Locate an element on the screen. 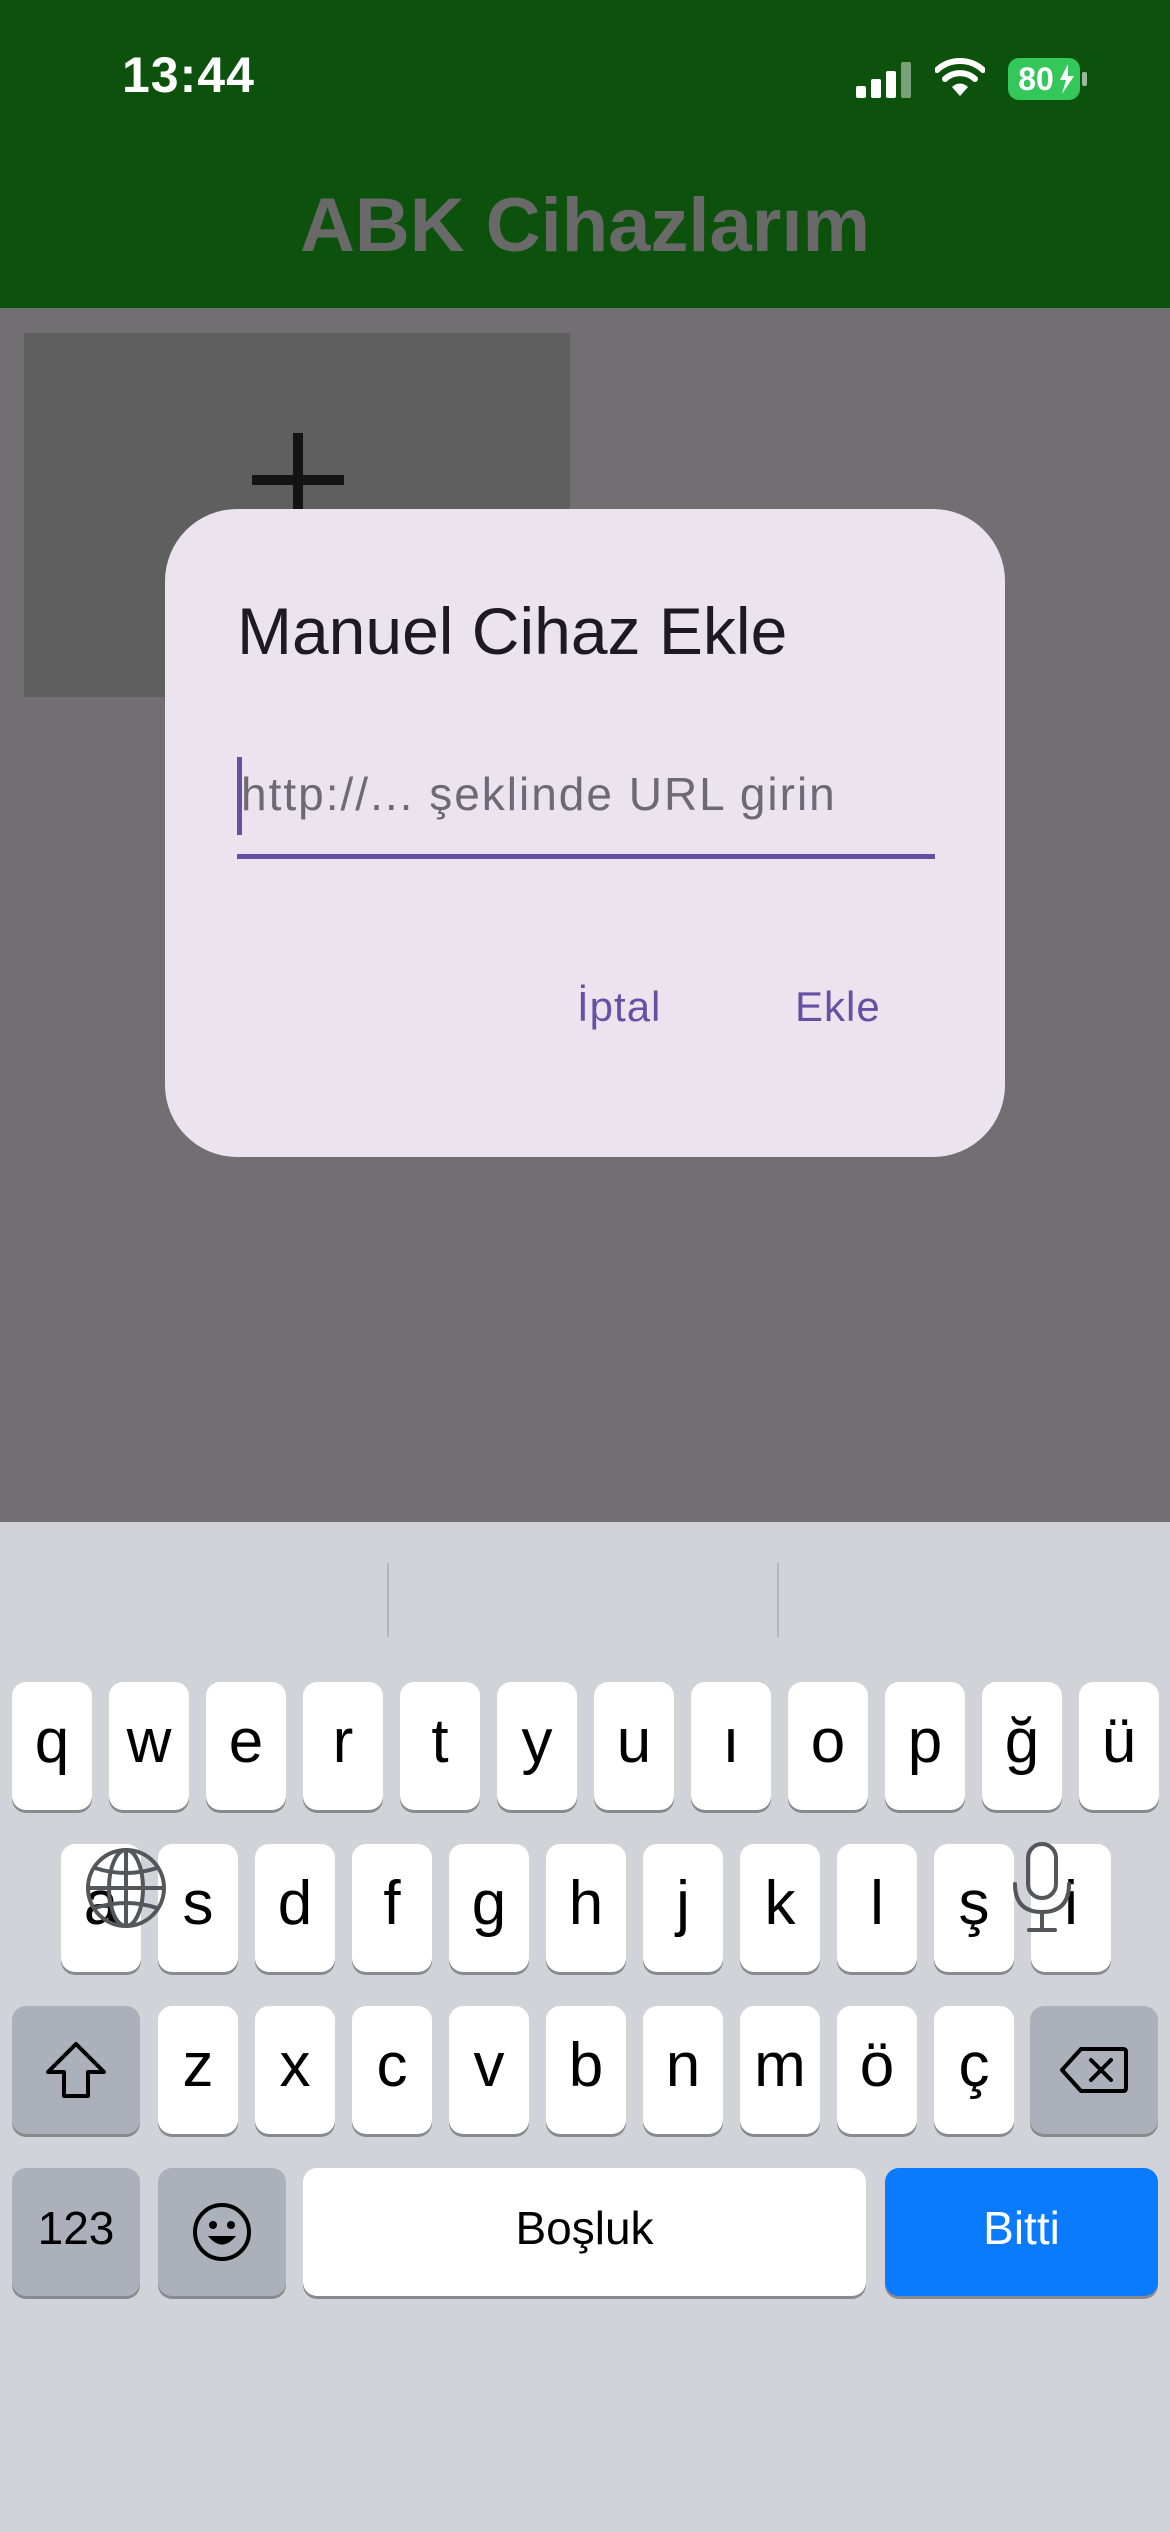 The width and height of the screenshot is (1170, 2532). key-m: m is located at coordinates (780, 2070).